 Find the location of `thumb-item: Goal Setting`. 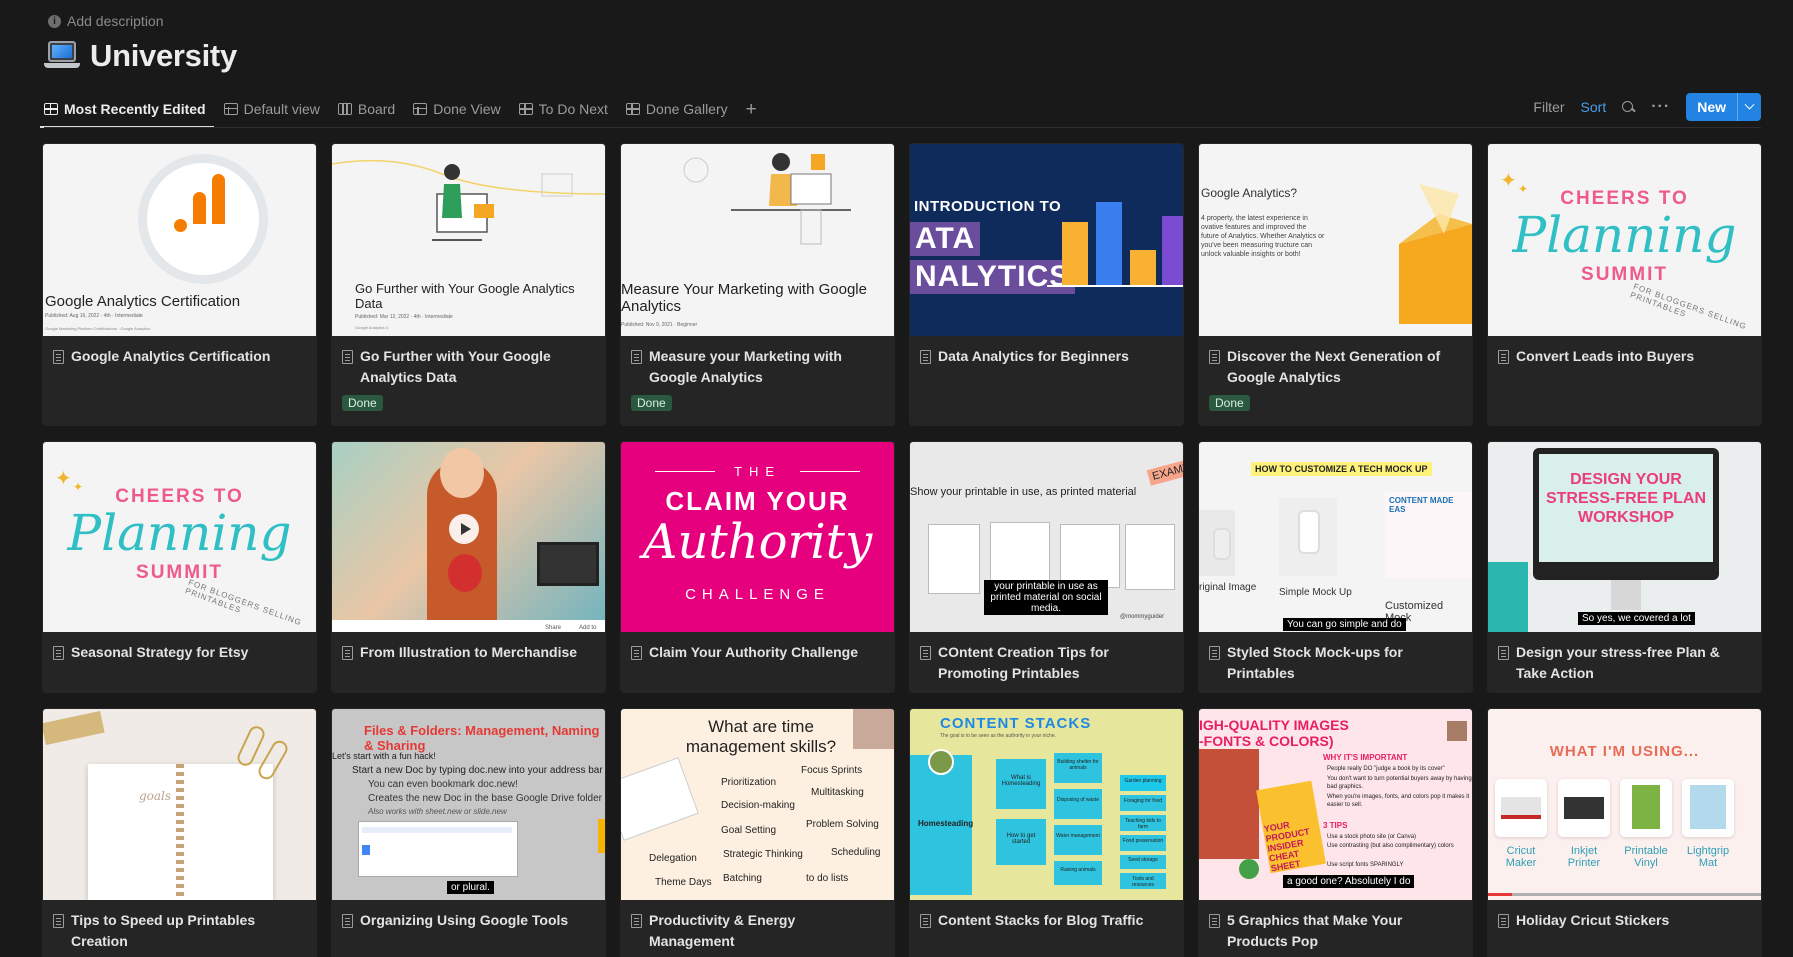

thumb-item: Goal Setting is located at coordinates (749, 830).